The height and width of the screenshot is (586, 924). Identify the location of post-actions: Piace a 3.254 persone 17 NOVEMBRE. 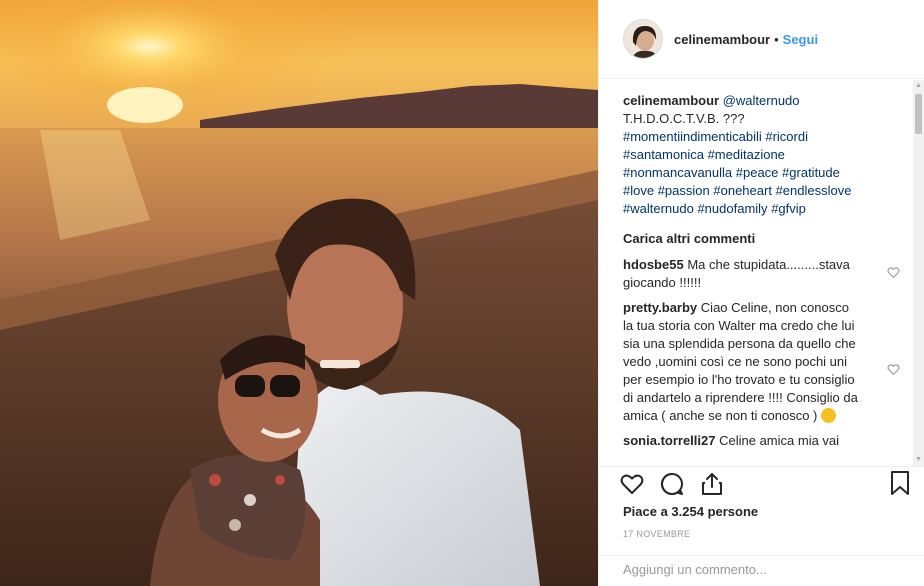
(761, 526).